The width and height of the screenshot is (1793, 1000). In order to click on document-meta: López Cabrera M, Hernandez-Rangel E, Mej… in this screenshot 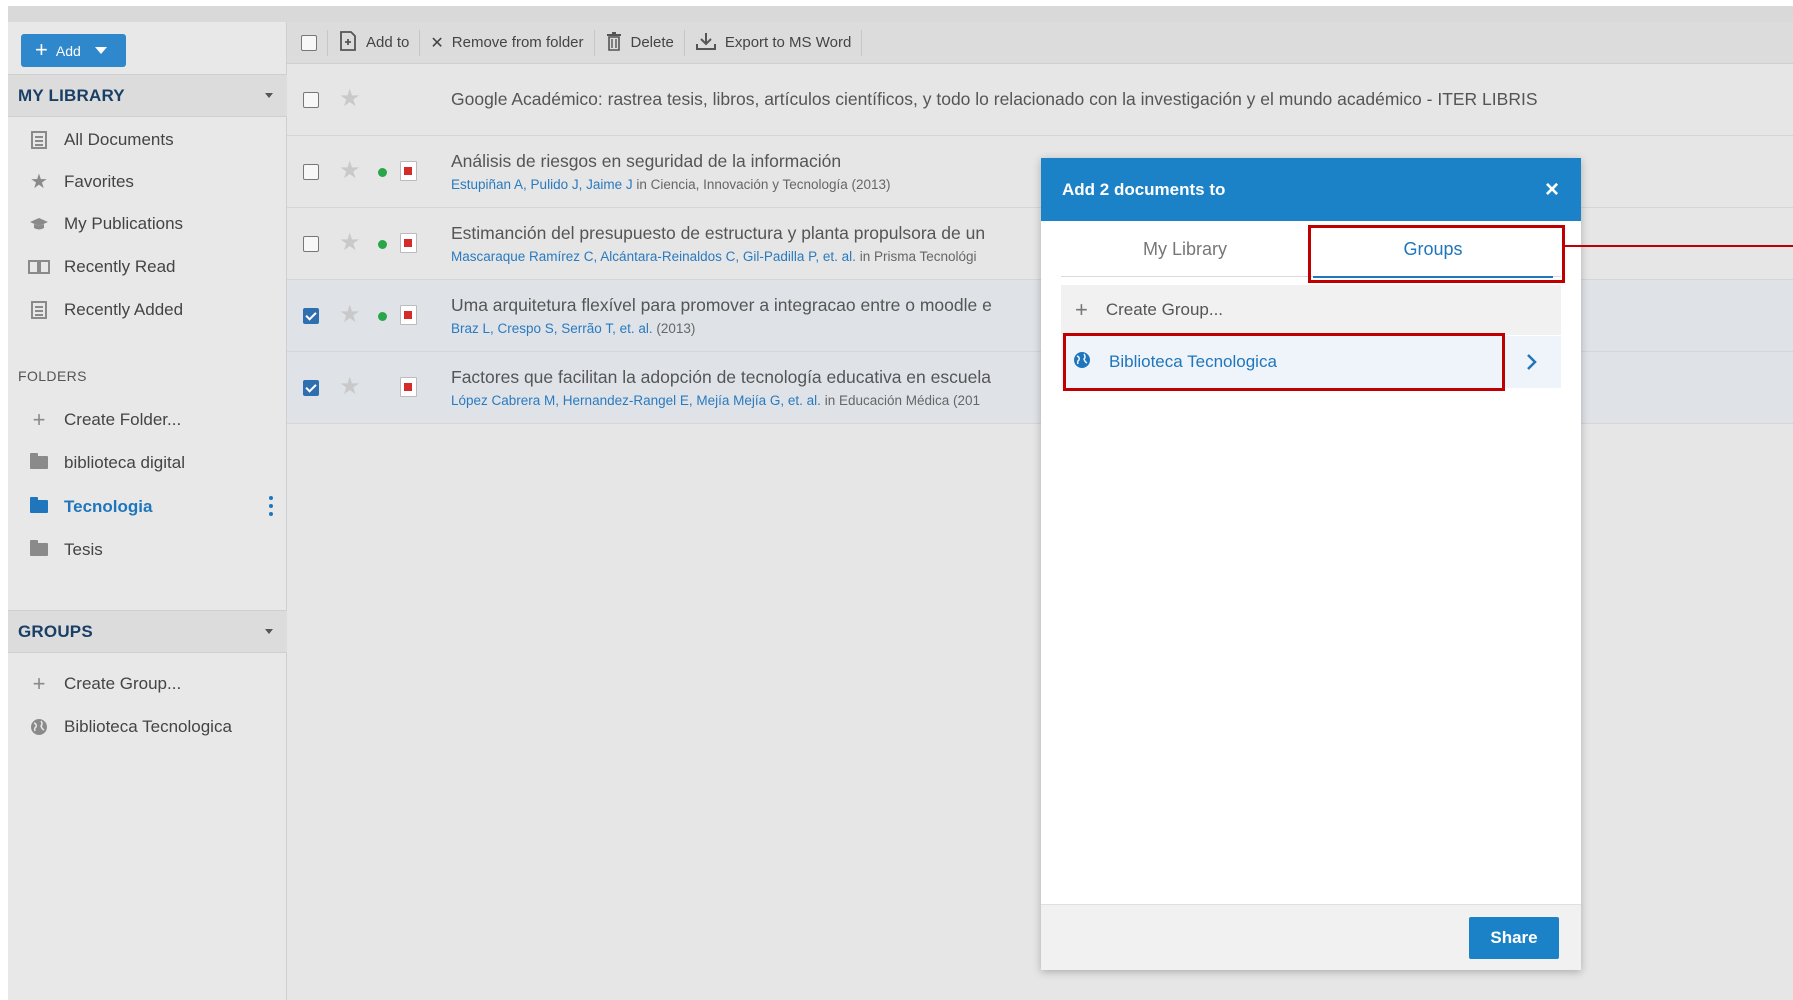, I will do `click(715, 400)`.